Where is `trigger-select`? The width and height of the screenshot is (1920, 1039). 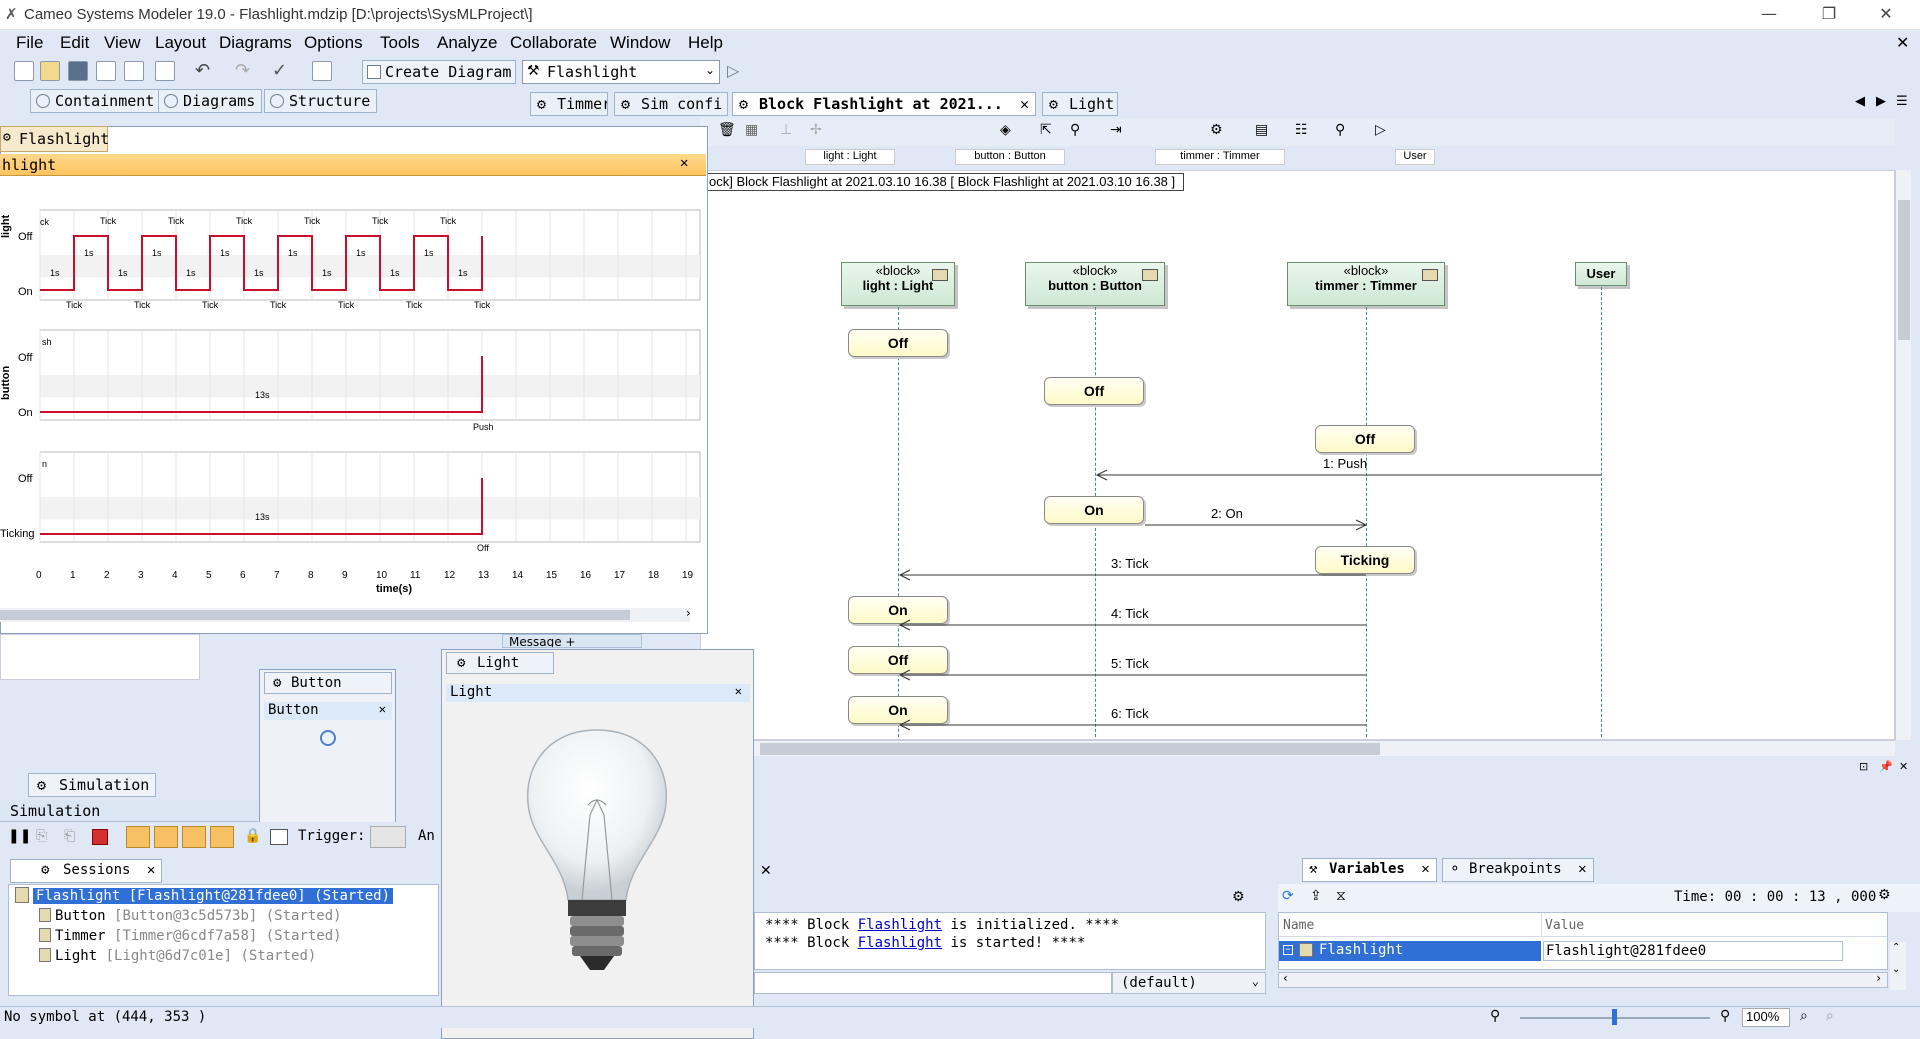
trigger-select is located at coordinates (388, 837).